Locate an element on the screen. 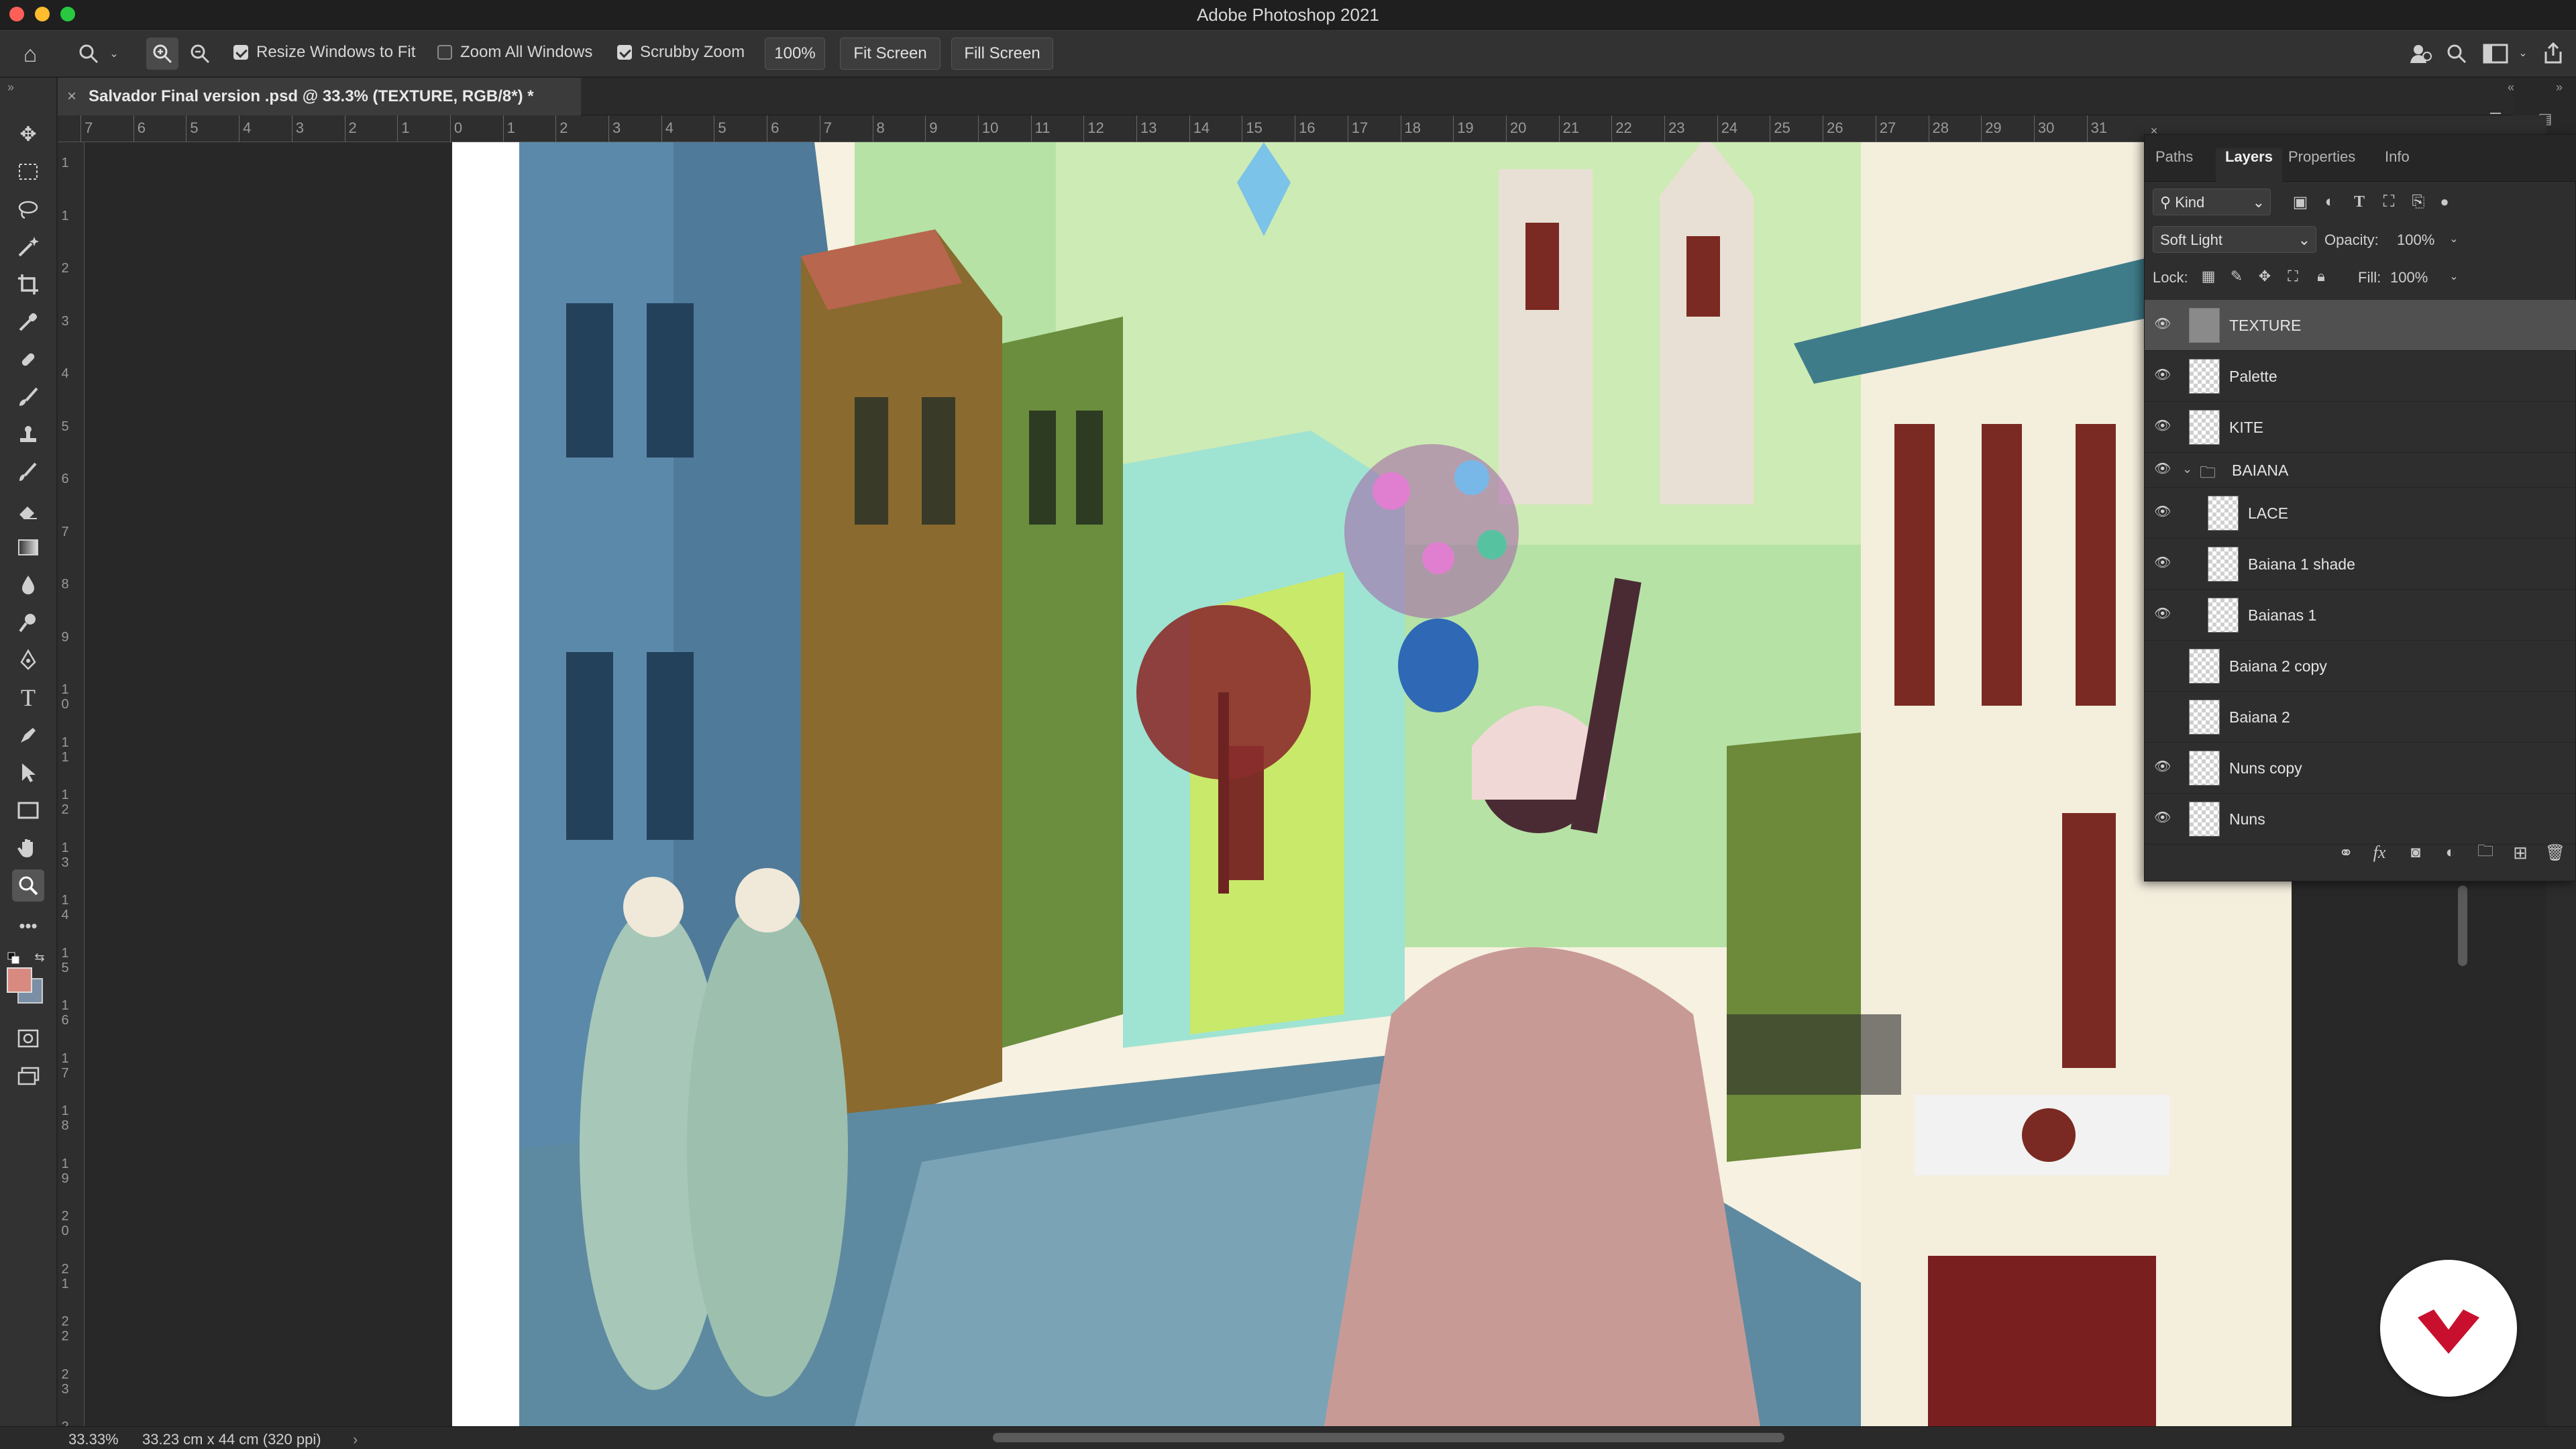 Image resolution: width=2576 pixels, height=1449 pixels. quick-mask-icon is located at coordinates (28, 1038).